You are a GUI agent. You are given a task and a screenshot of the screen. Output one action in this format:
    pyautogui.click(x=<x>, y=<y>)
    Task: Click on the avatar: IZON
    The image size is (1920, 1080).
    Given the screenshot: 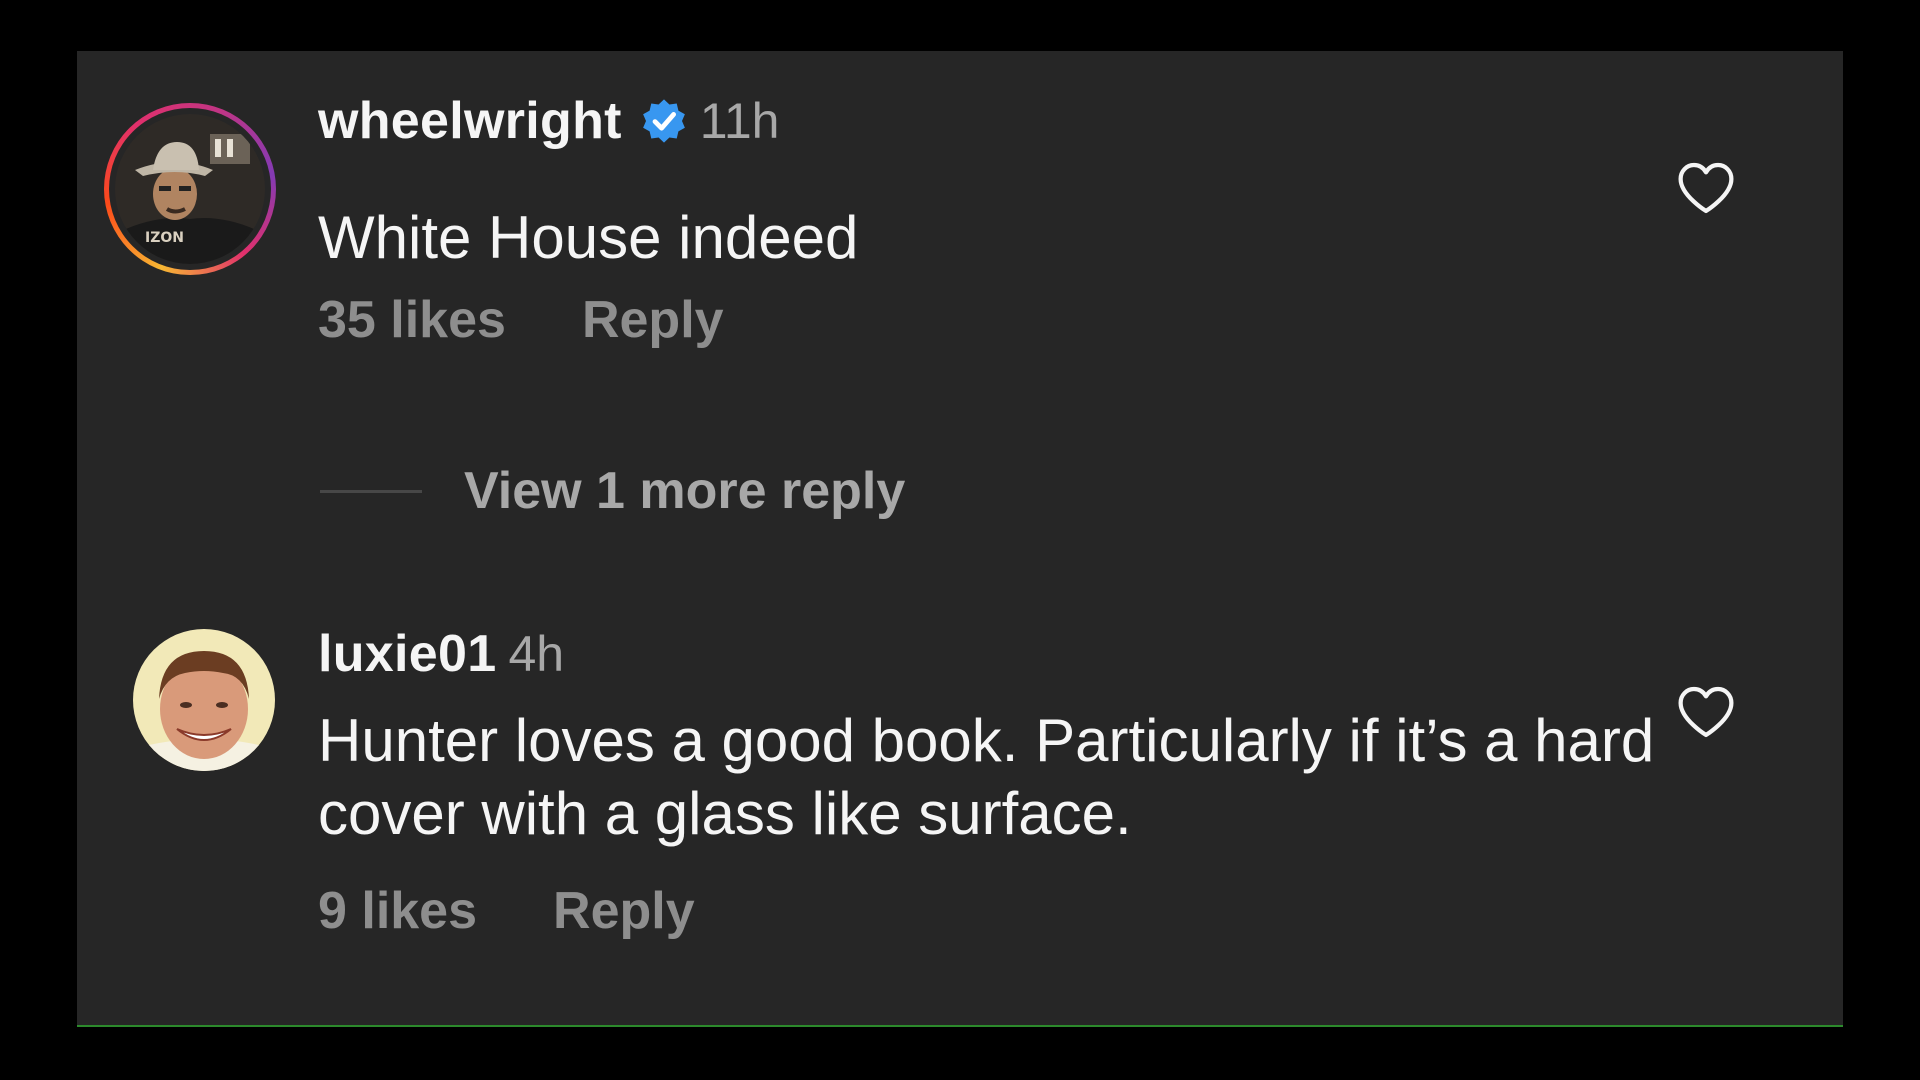 What is the action you would take?
    pyautogui.click(x=190, y=189)
    